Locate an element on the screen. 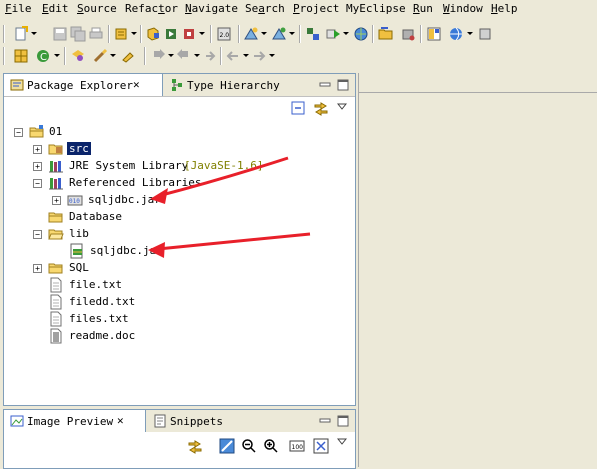 This screenshot has width=597, height=469. open-folder-icon is located at coordinates (386, 34).